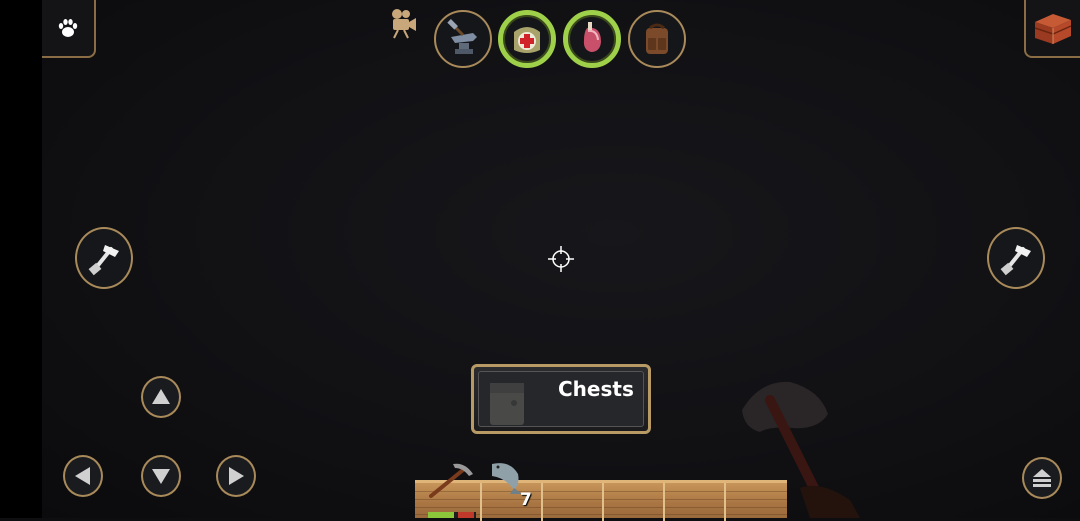  I want to click on crosshair, so click(561, 259).